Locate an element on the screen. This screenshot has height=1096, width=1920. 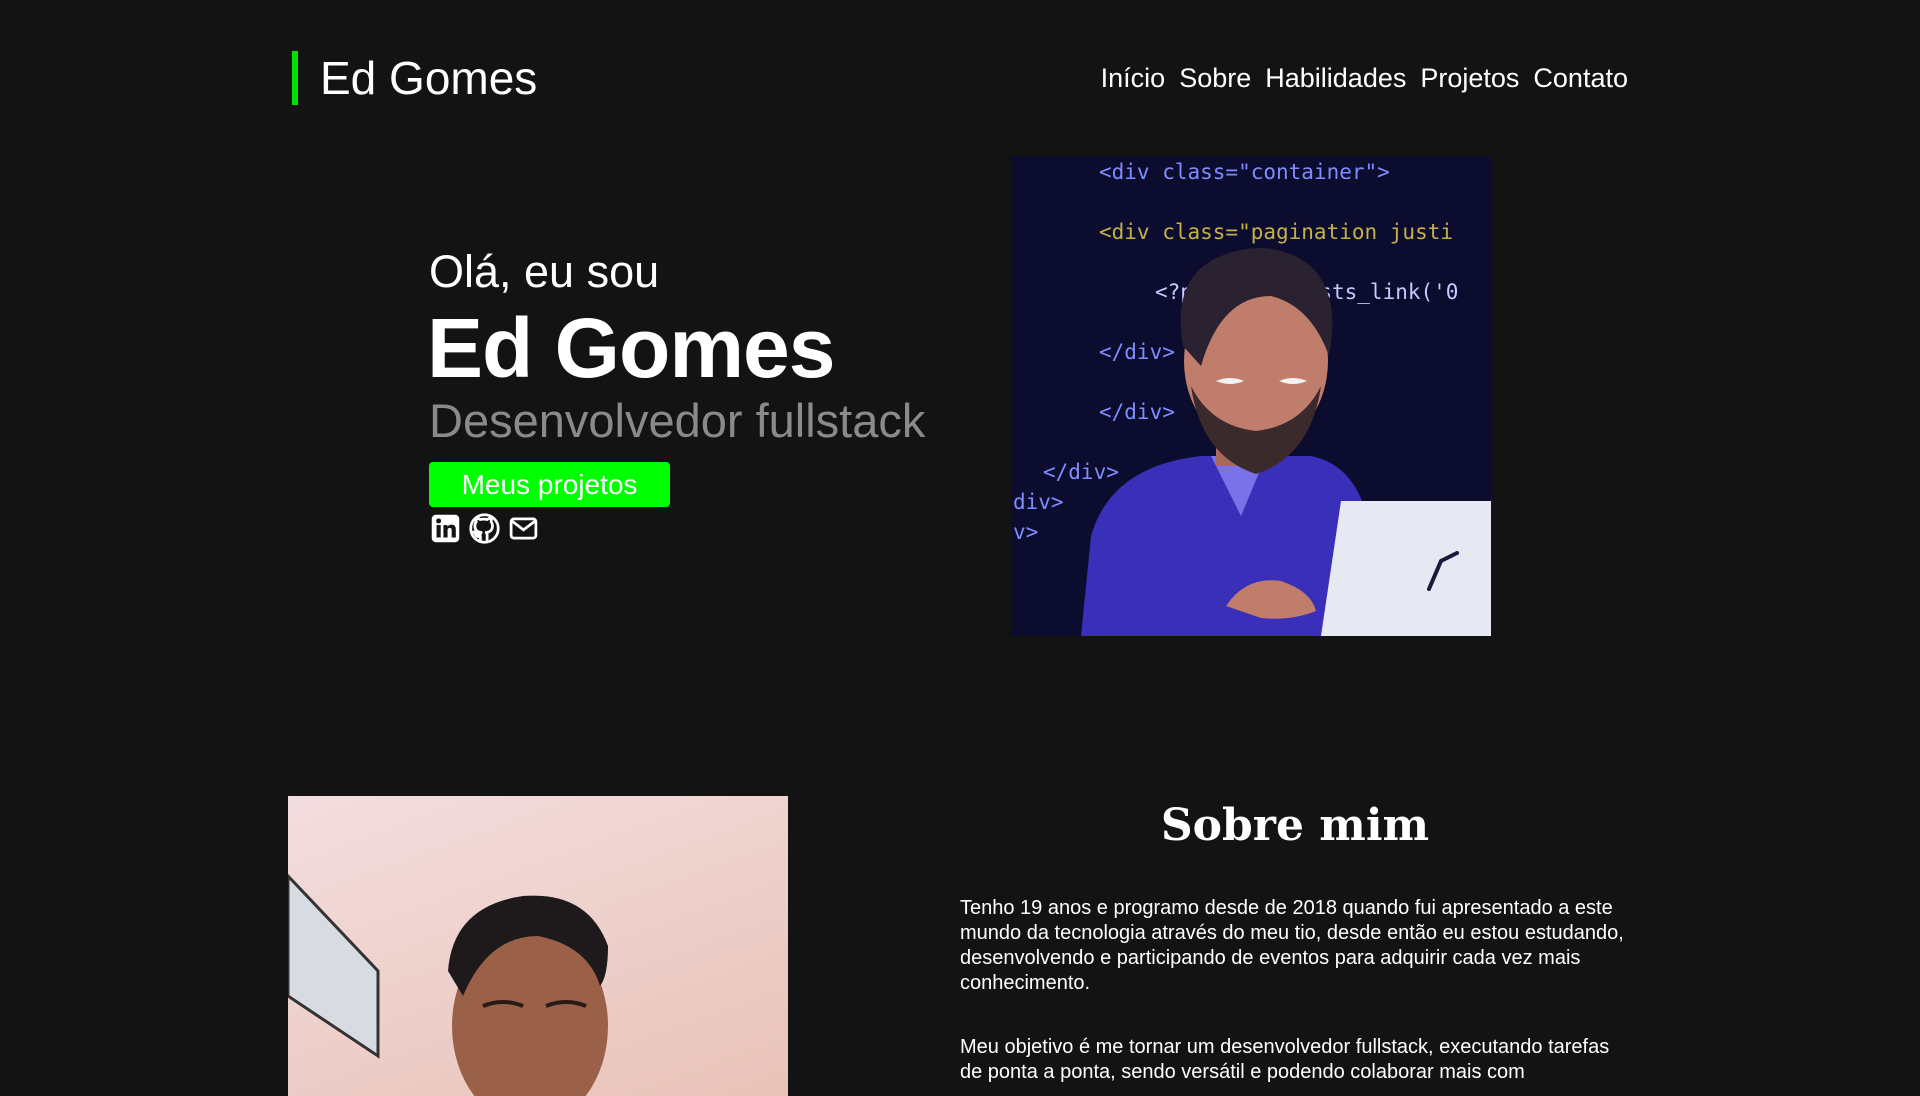
mail-icon is located at coordinates (523, 528).